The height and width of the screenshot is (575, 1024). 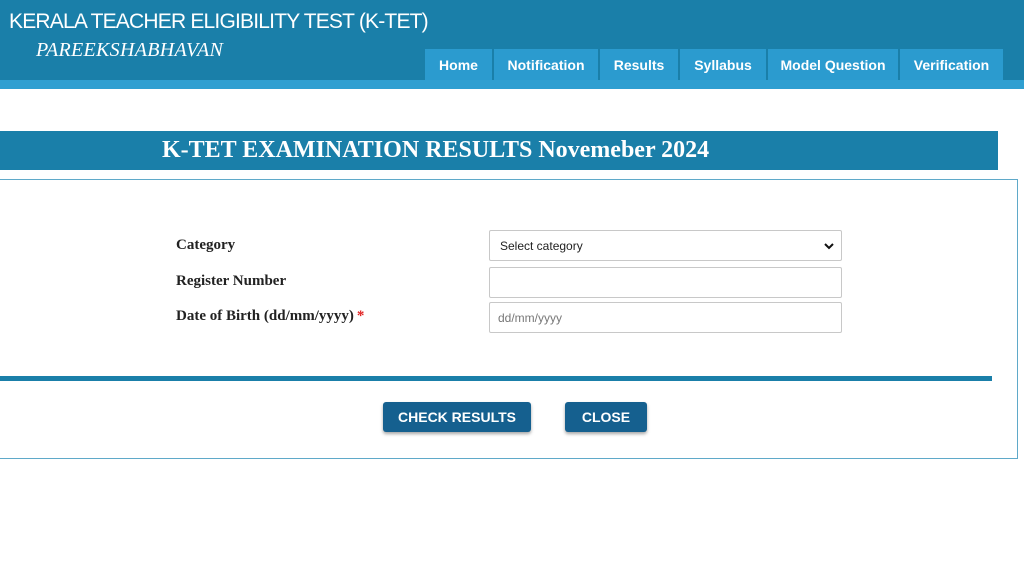 What do you see at coordinates (206, 245) in the screenshot?
I see `category-label: Category` at bounding box center [206, 245].